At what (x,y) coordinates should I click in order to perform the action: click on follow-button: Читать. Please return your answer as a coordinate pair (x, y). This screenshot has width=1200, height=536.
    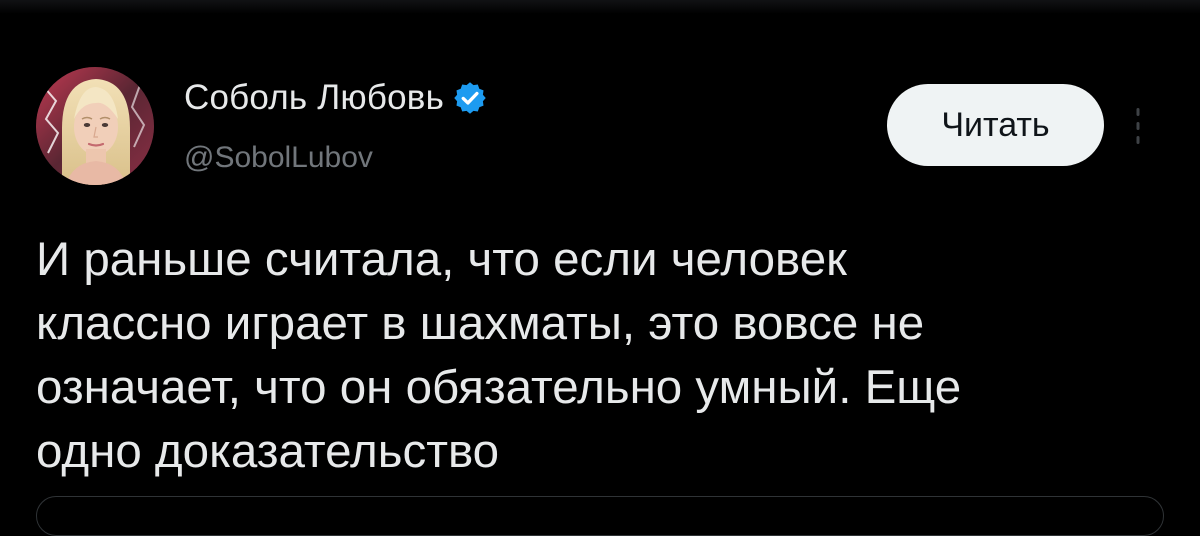
    Looking at the image, I should click on (995, 125).